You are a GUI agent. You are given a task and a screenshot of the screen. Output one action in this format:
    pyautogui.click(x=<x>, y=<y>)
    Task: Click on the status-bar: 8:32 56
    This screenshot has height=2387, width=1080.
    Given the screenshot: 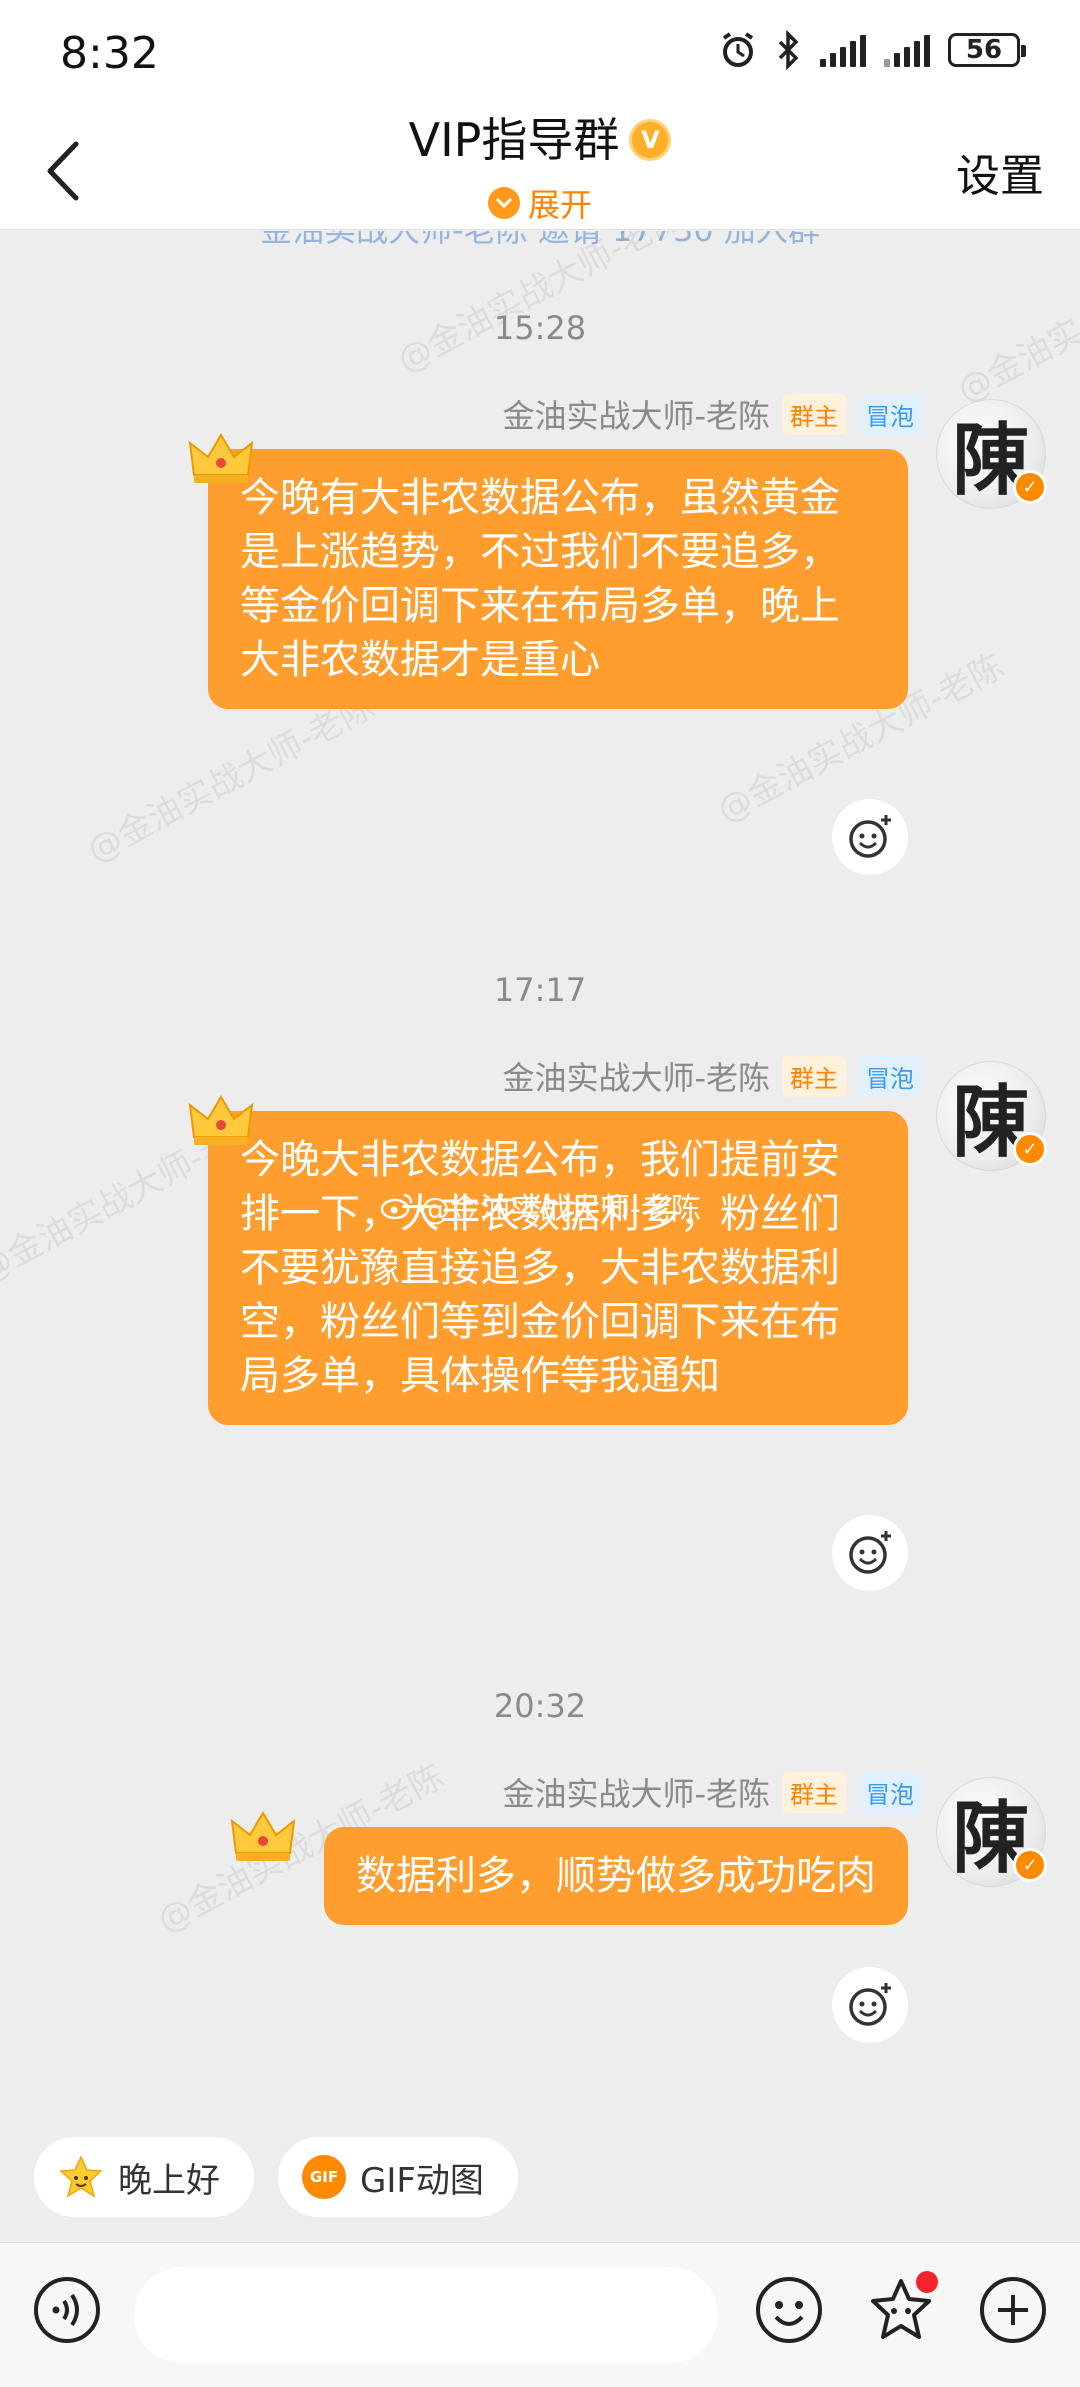 What is the action you would take?
    pyautogui.click(x=540, y=55)
    